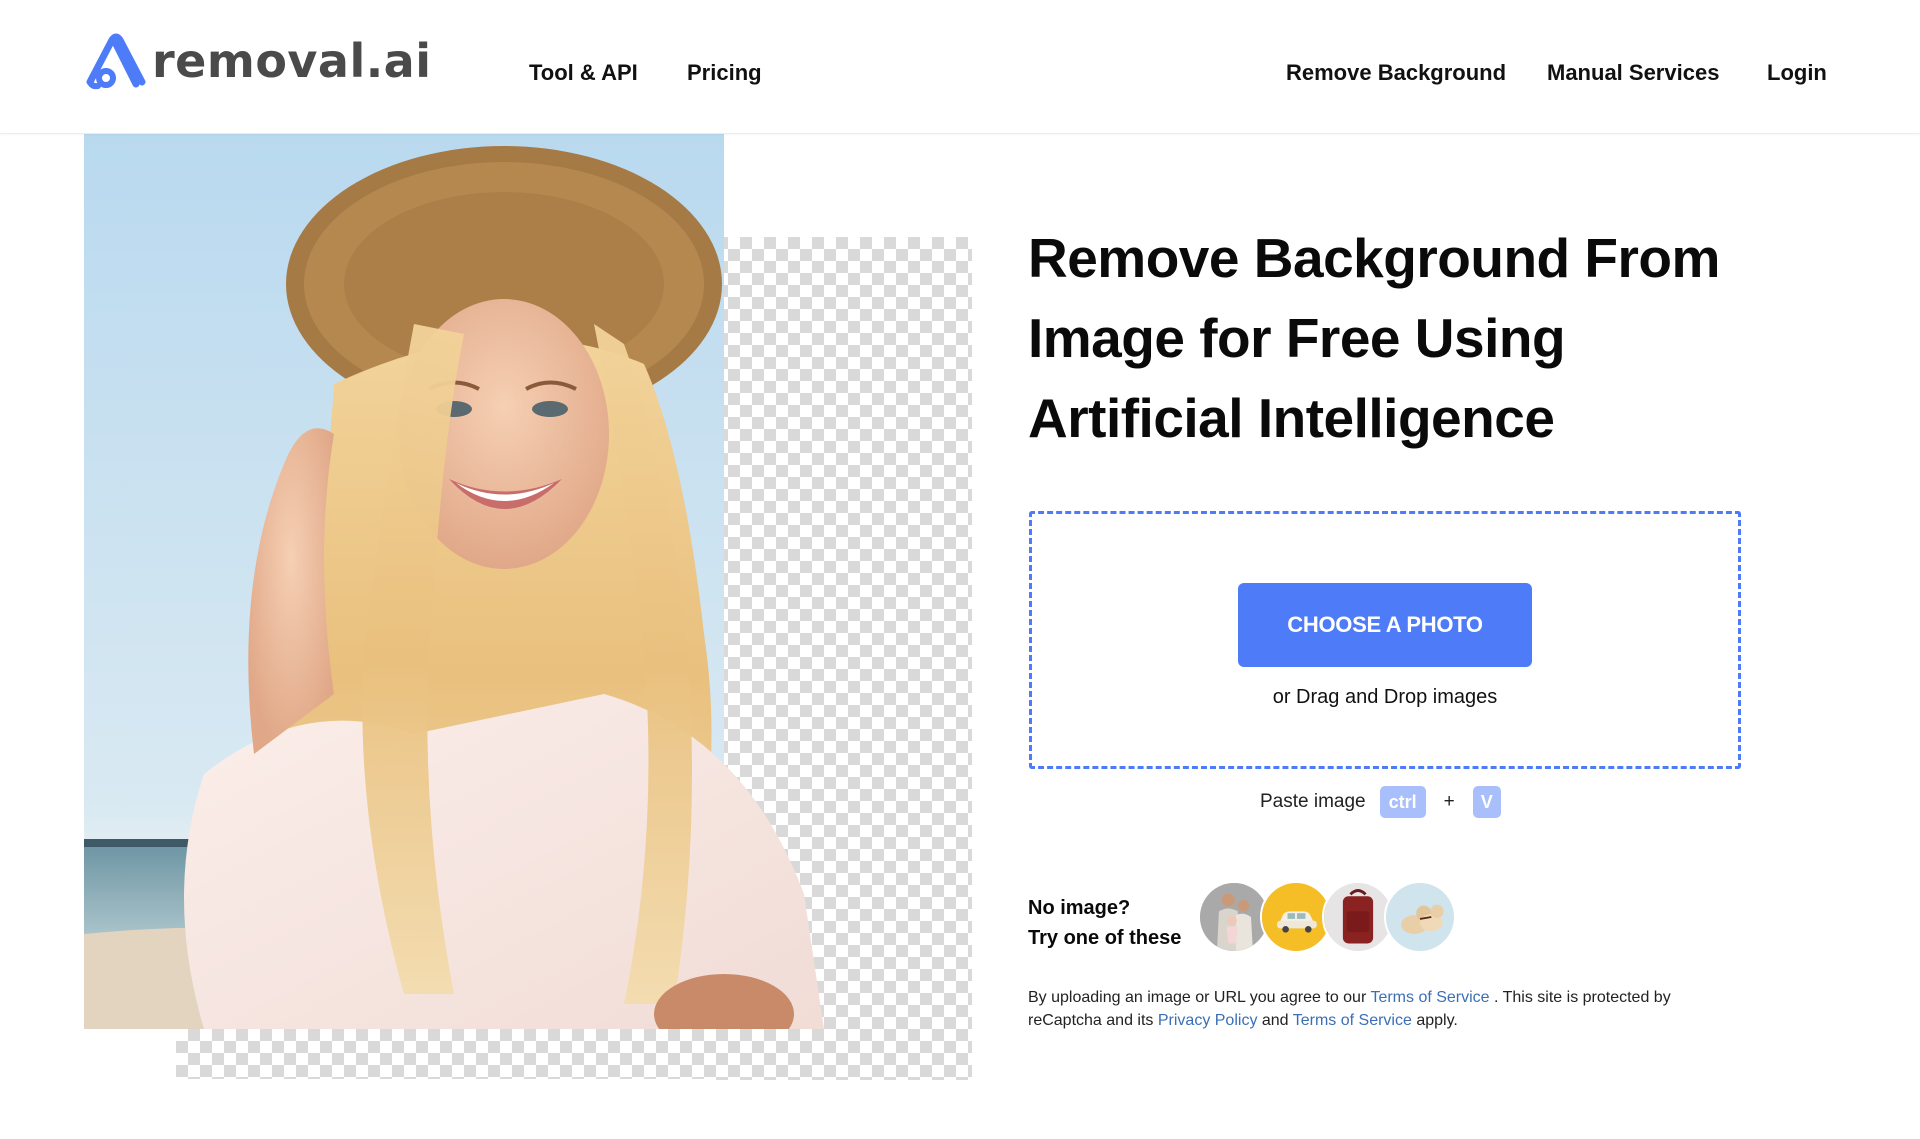 This screenshot has width=1920, height=1139. What do you see at coordinates (116, 61) in the screenshot?
I see `removal-ai-logo-icon` at bounding box center [116, 61].